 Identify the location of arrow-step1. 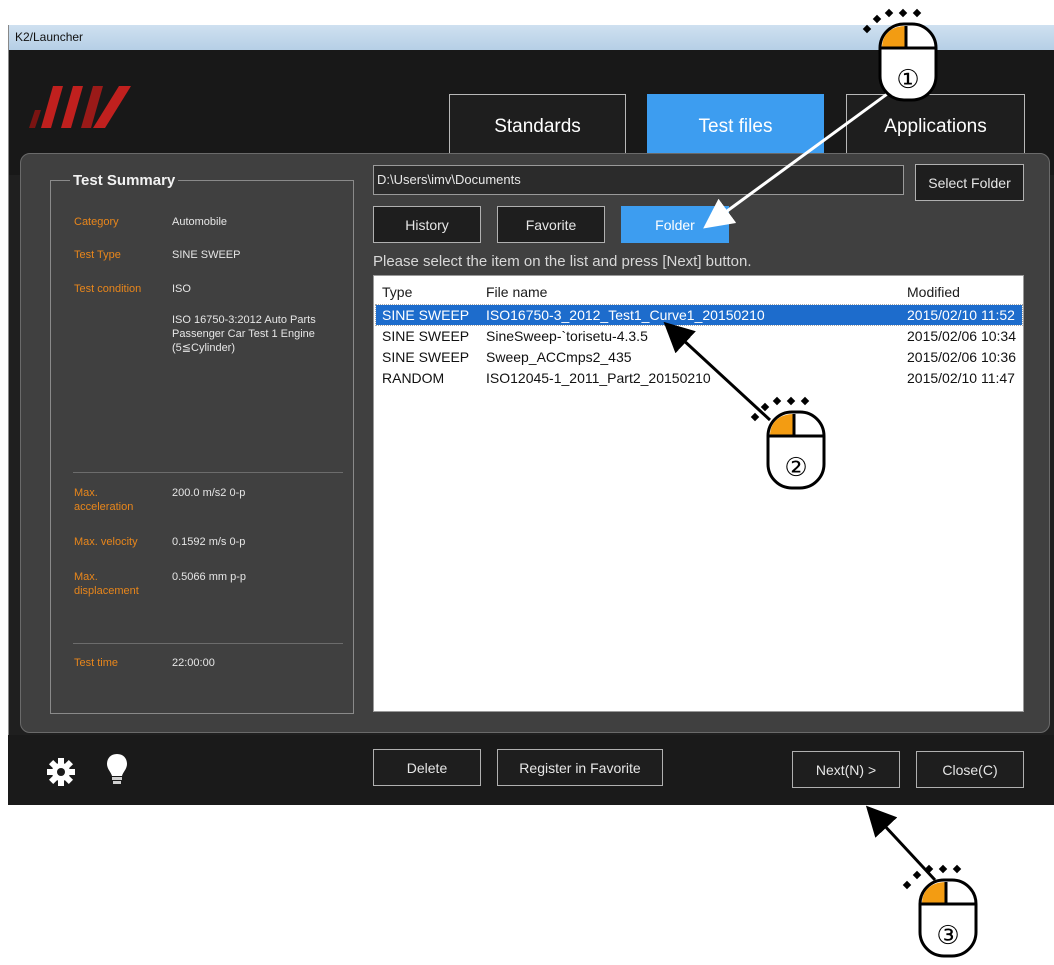
(799, 158).